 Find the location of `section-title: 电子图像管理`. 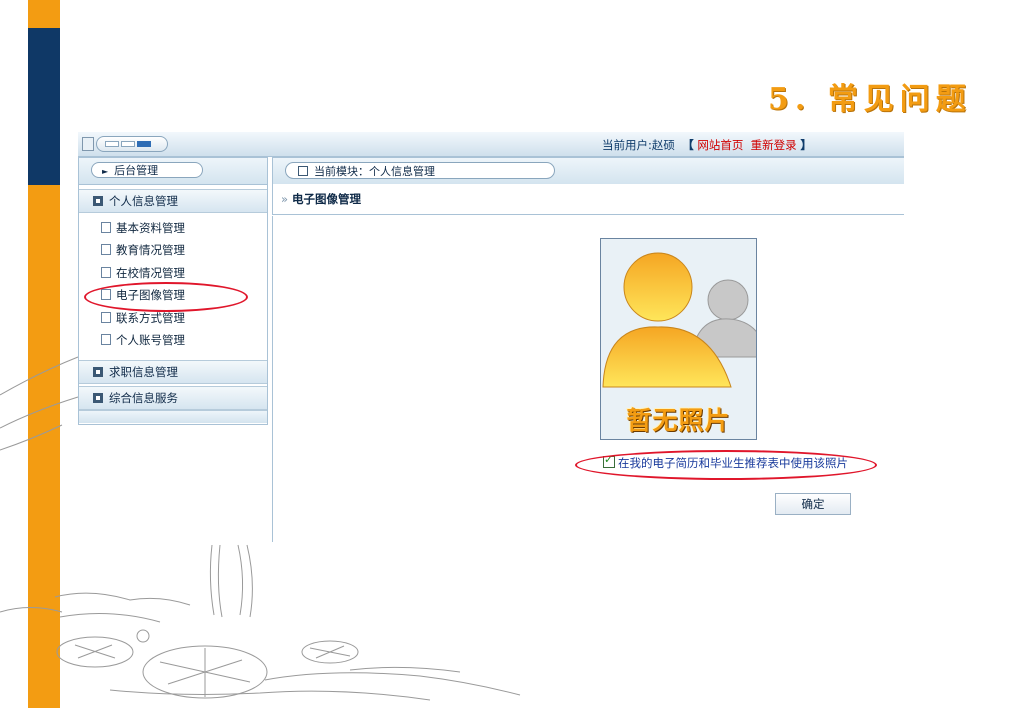

section-title: 电子图像管理 is located at coordinates (327, 199).